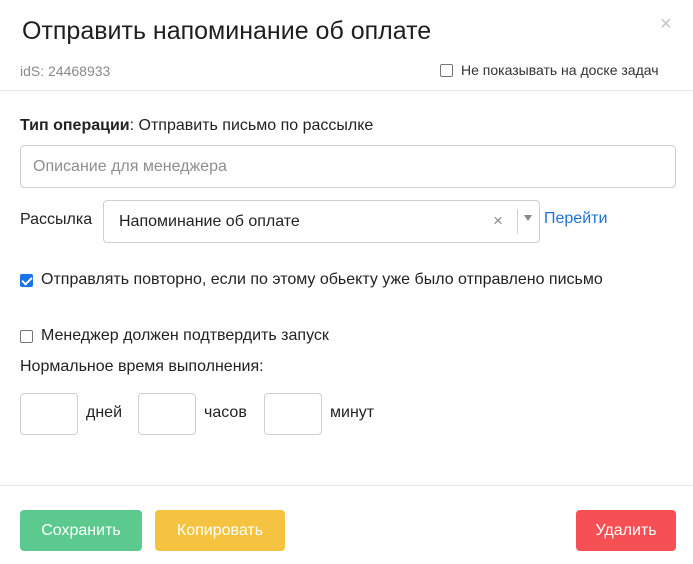 The width and height of the screenshot is (693, 564). I want to click on header-divider, so click(346, 90).